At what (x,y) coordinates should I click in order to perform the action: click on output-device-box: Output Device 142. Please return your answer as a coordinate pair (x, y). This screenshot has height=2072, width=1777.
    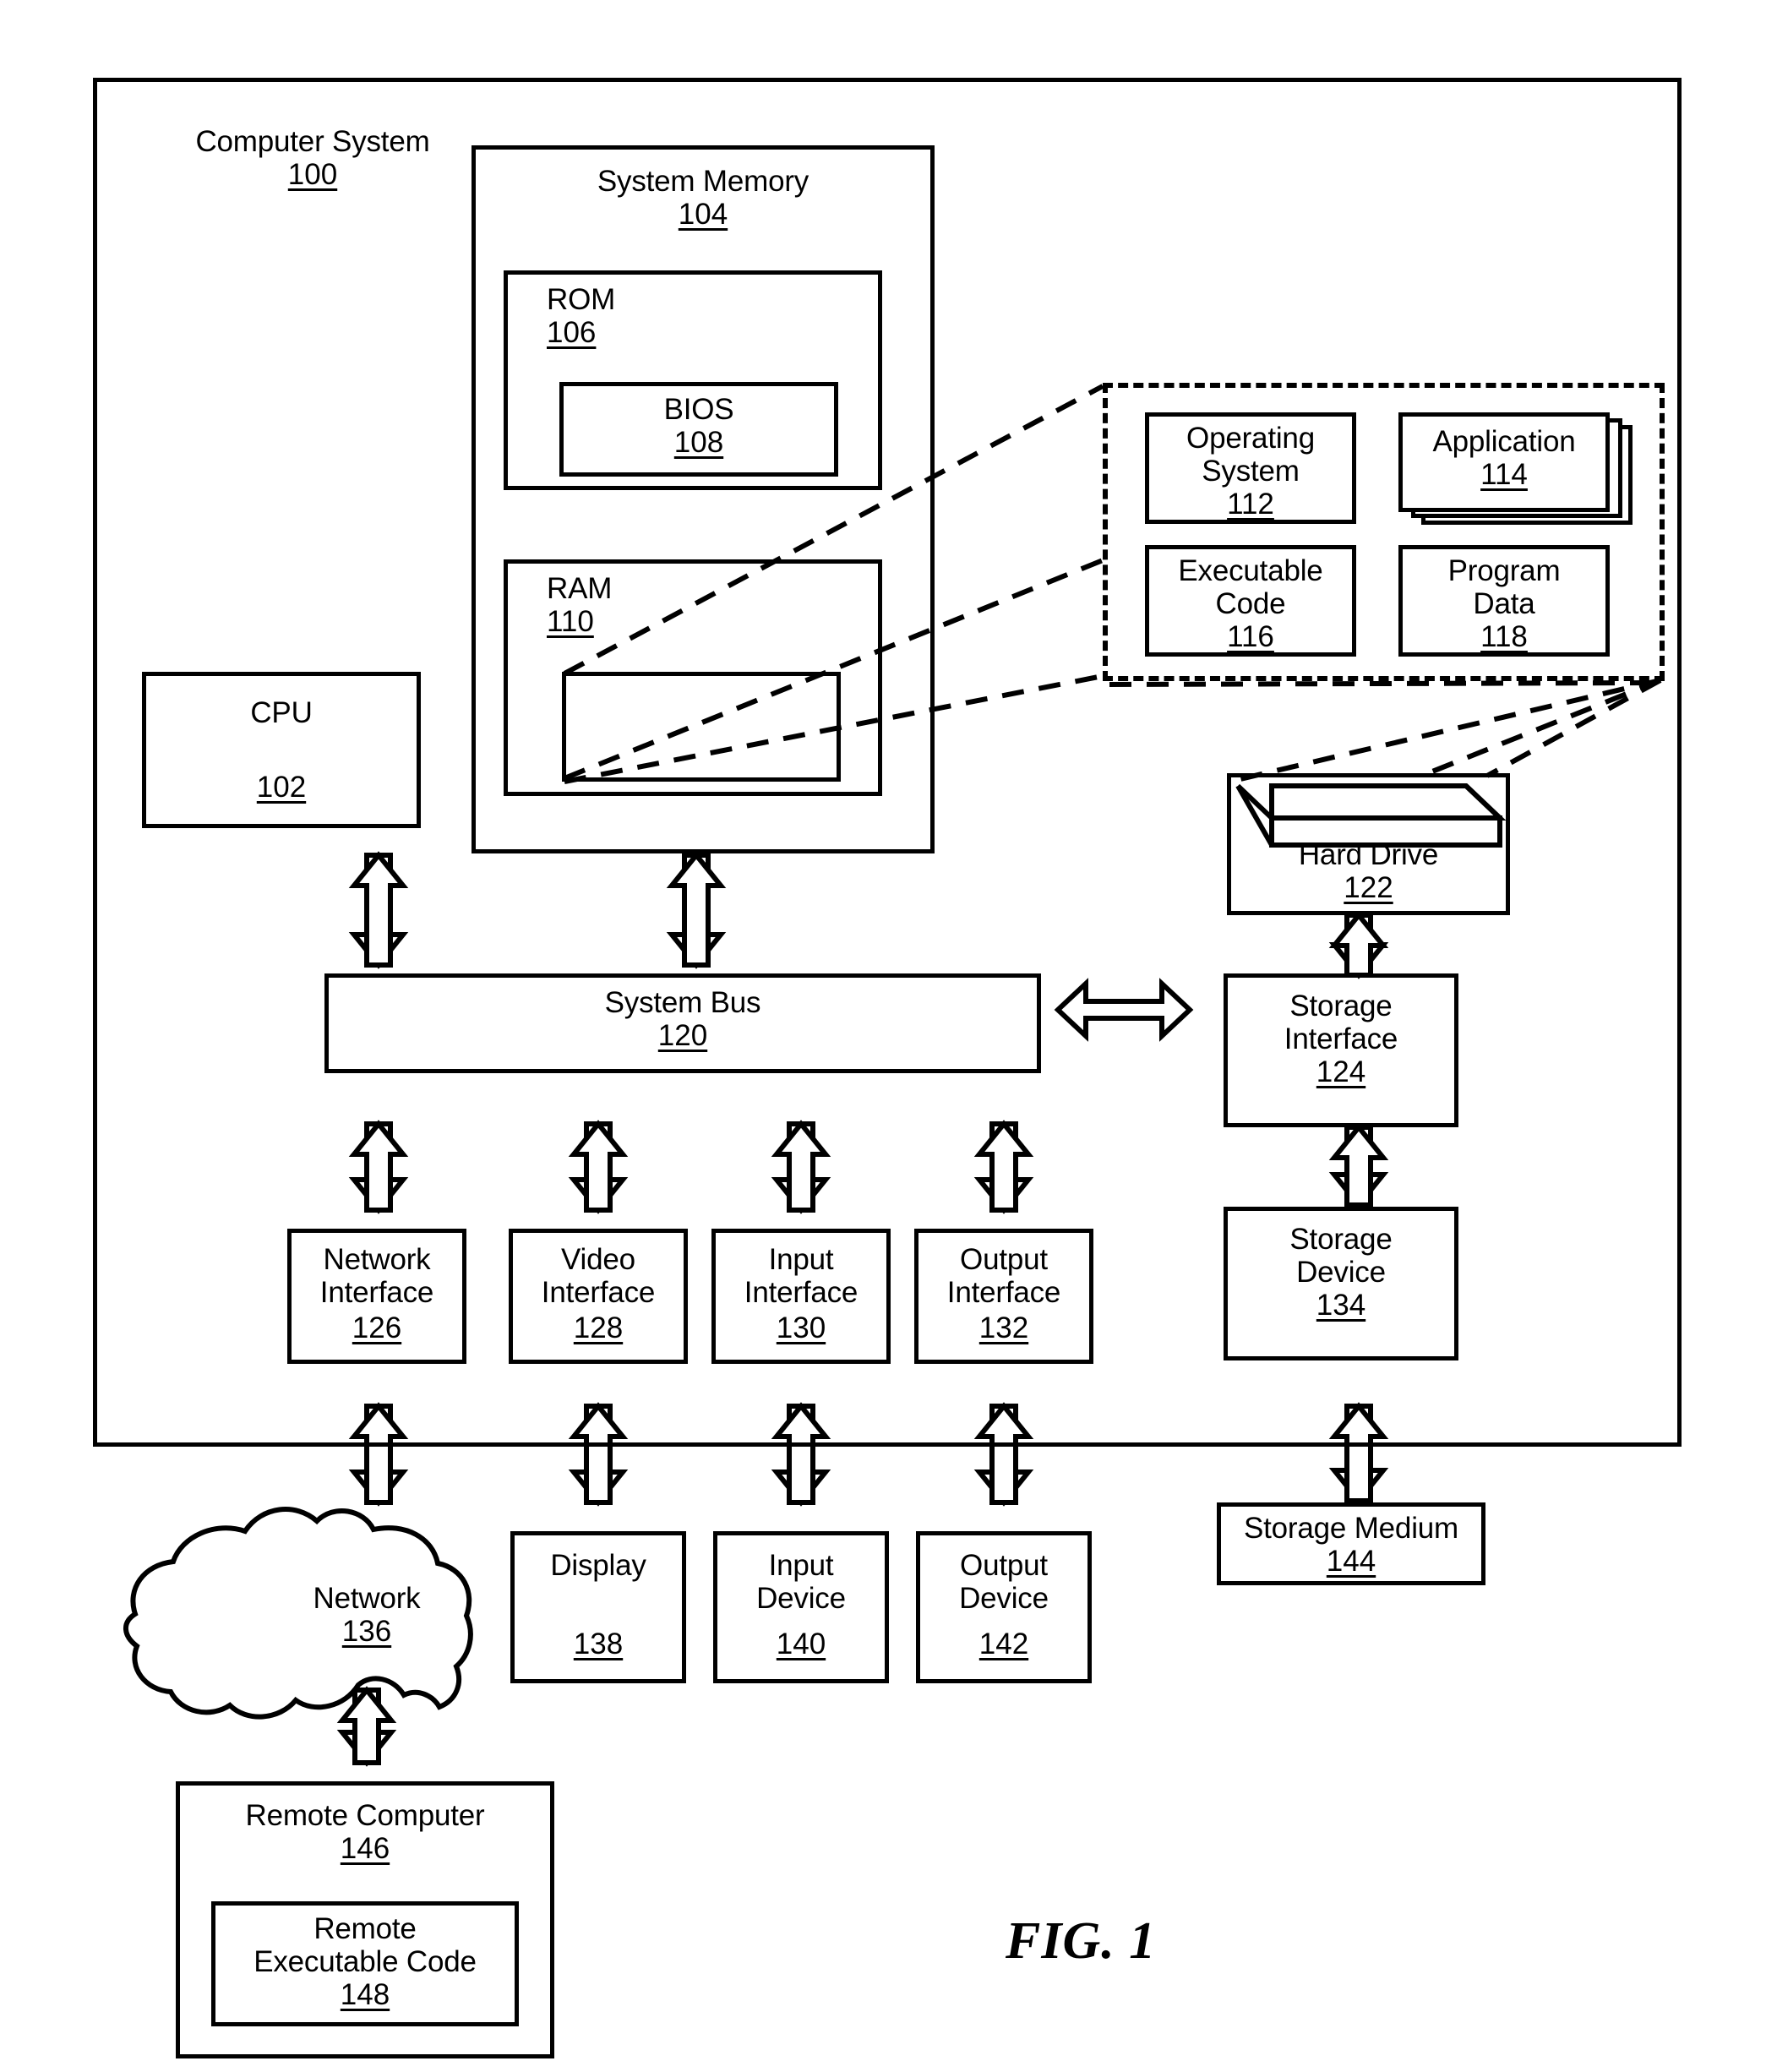
    Looking at the image, I should click on (1004, 1607).